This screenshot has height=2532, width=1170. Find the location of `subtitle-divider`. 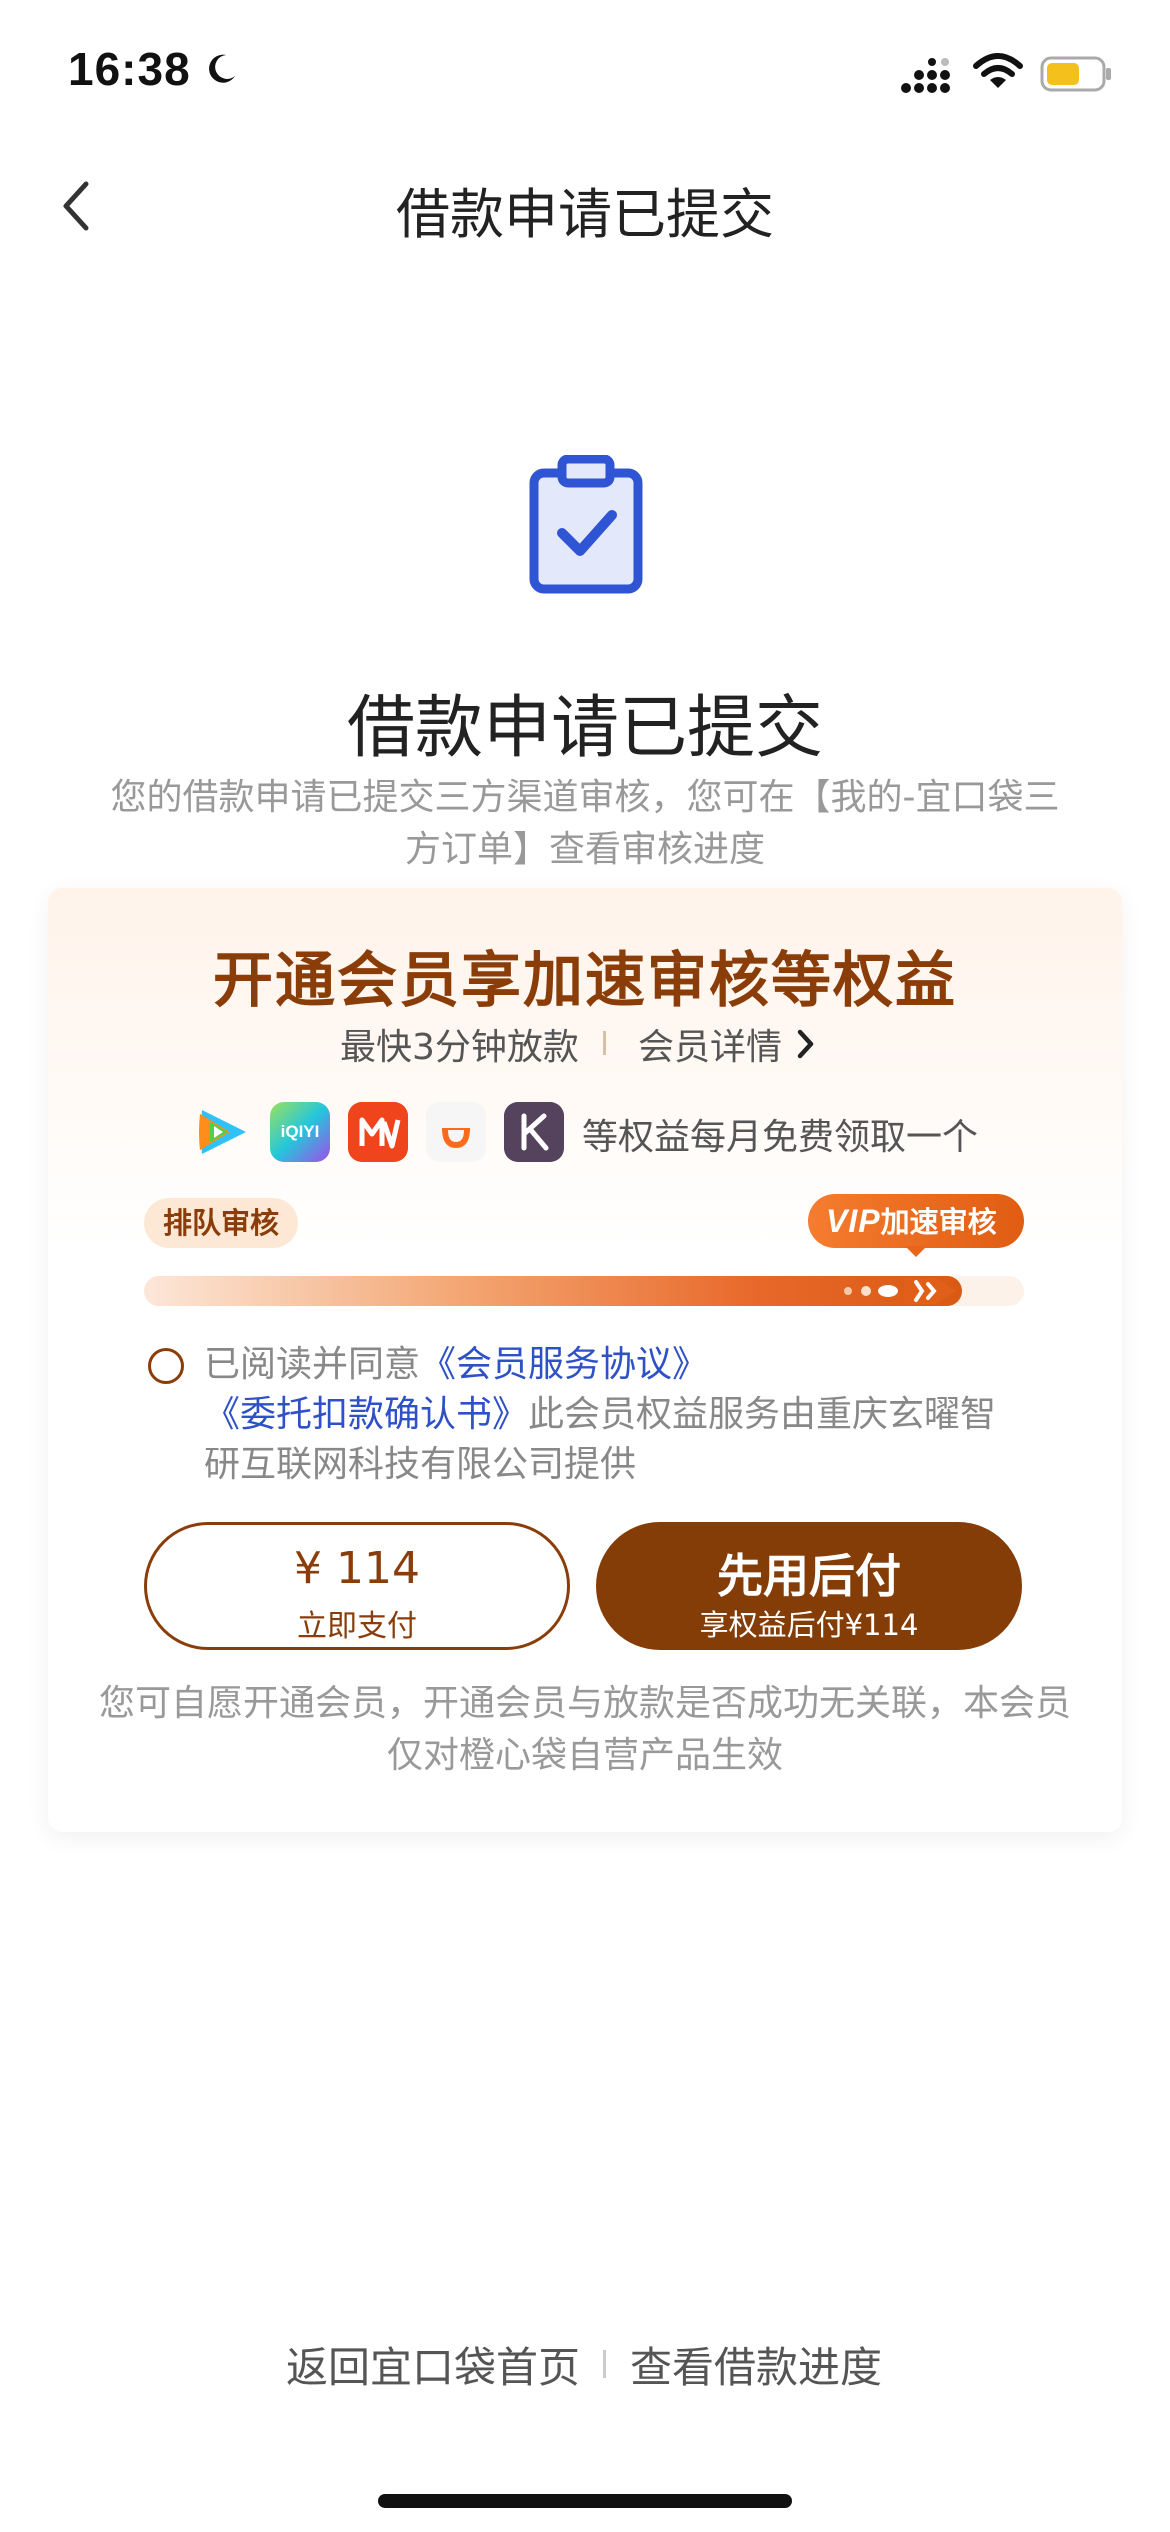

subtitle-divider is located at coordinates (604, 1043).